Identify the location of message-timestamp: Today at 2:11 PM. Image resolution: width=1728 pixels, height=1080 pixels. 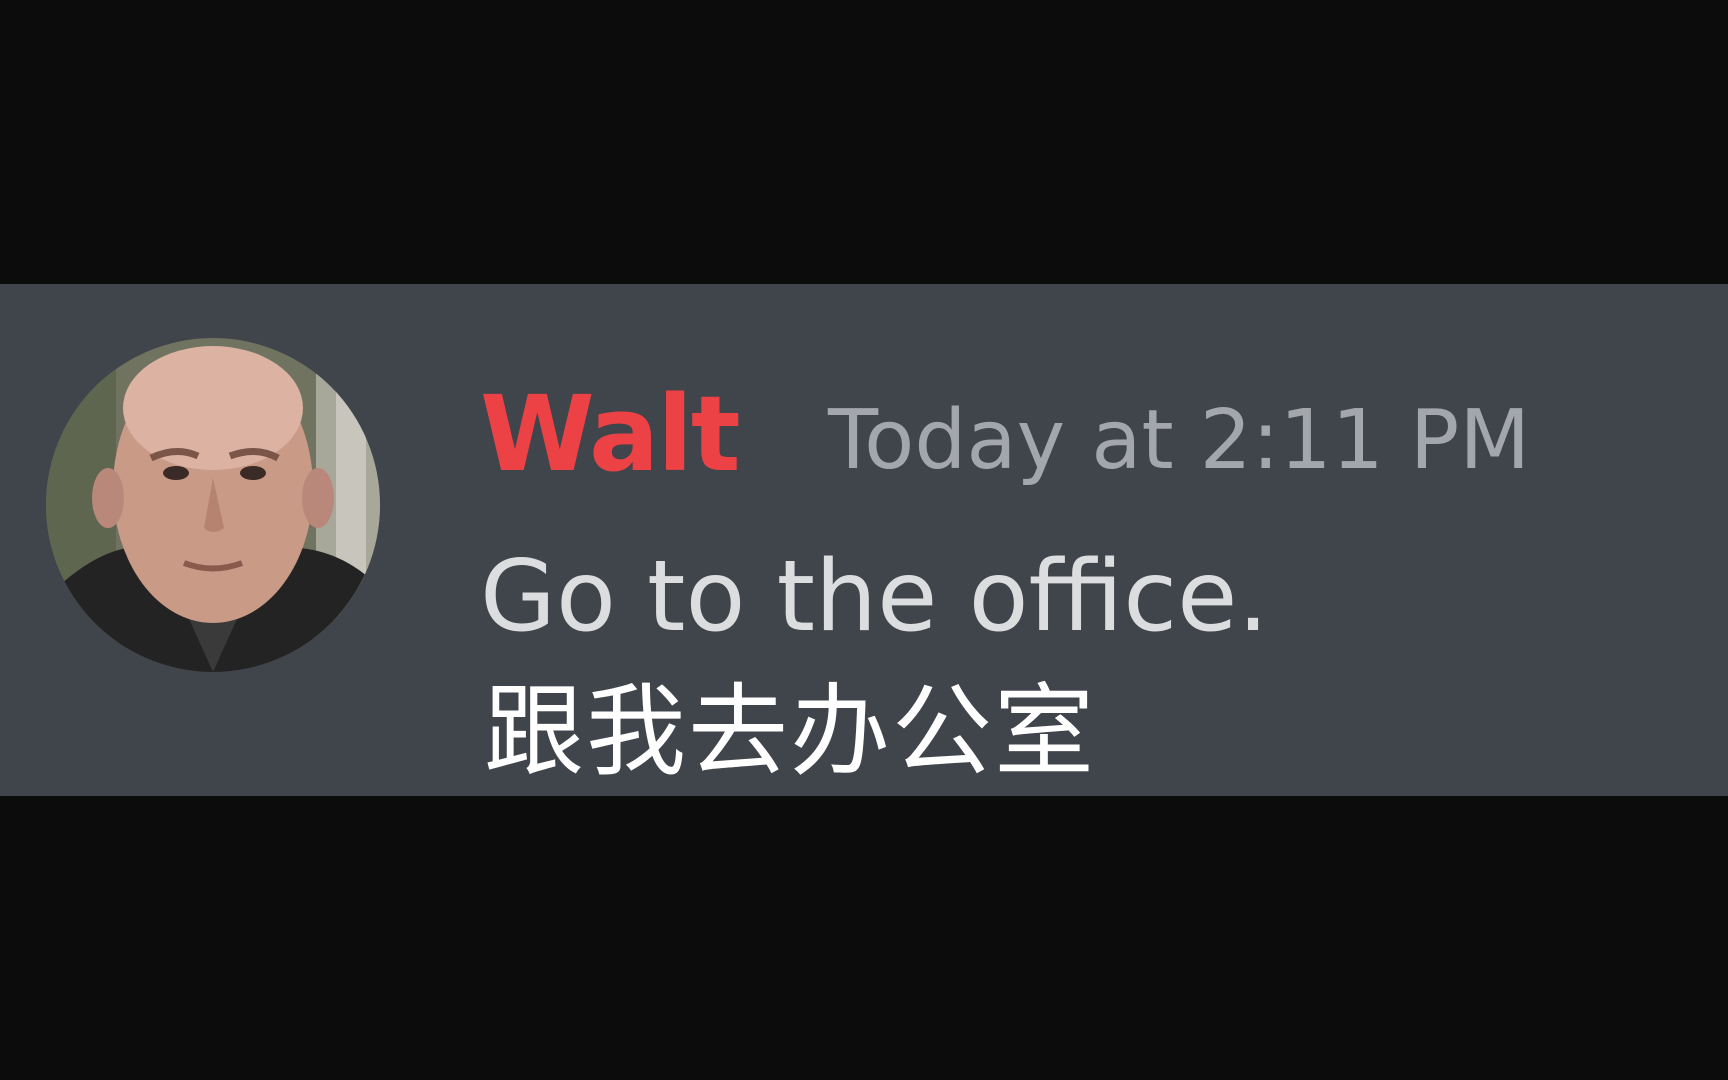
(1179, 440).